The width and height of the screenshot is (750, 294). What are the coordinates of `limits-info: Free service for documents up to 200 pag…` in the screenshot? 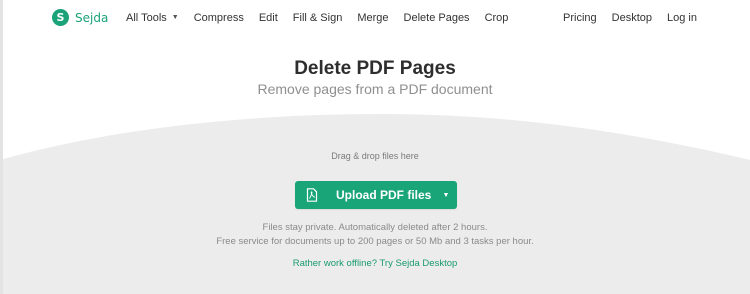 It's located at (375, 241).